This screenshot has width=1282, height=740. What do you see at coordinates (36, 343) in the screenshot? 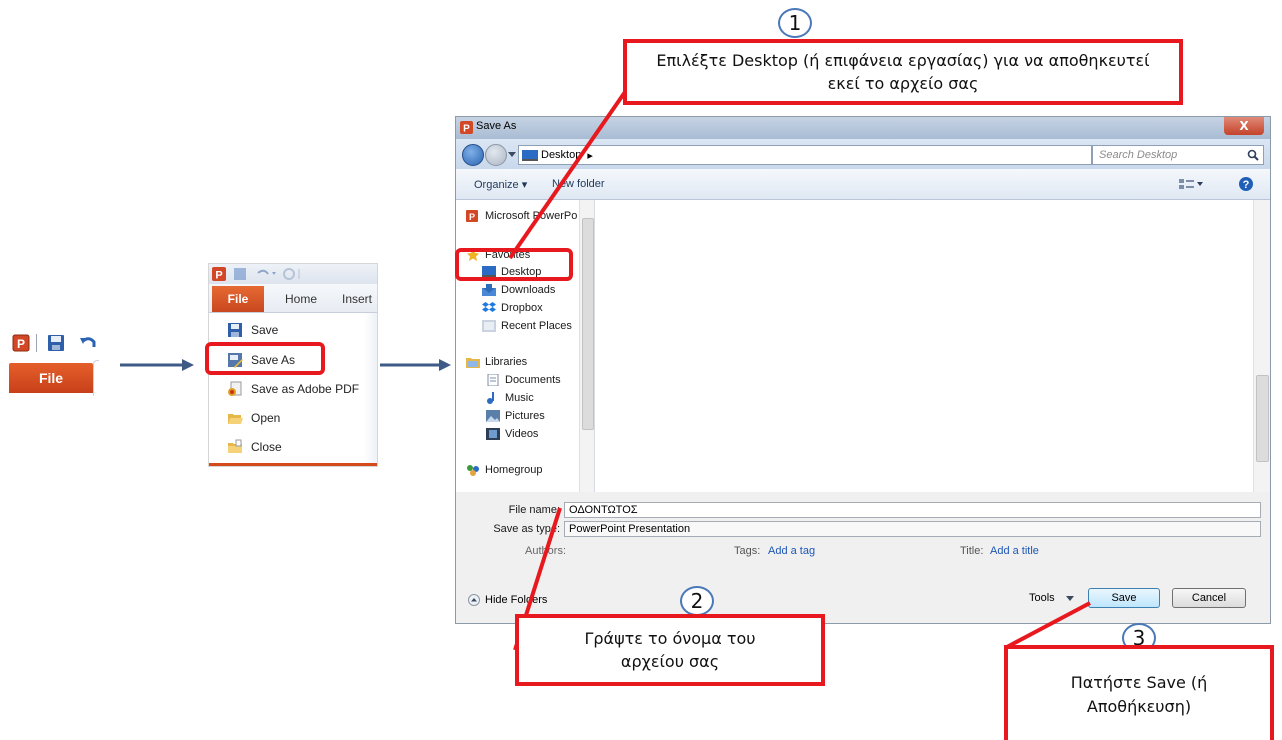
I see `qat-divider` at bounding box center [36, 343].